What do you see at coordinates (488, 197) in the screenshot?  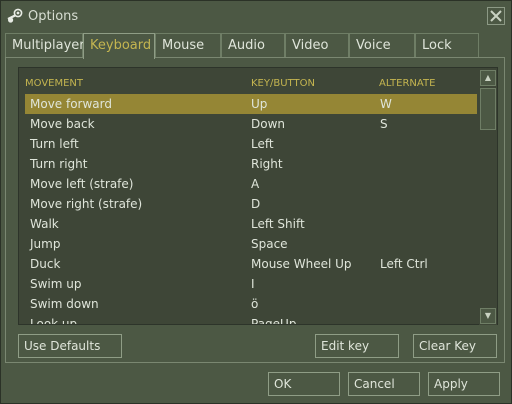 I see `list-scrollbar: ▲ ▼` at bounding box center [488, 197].